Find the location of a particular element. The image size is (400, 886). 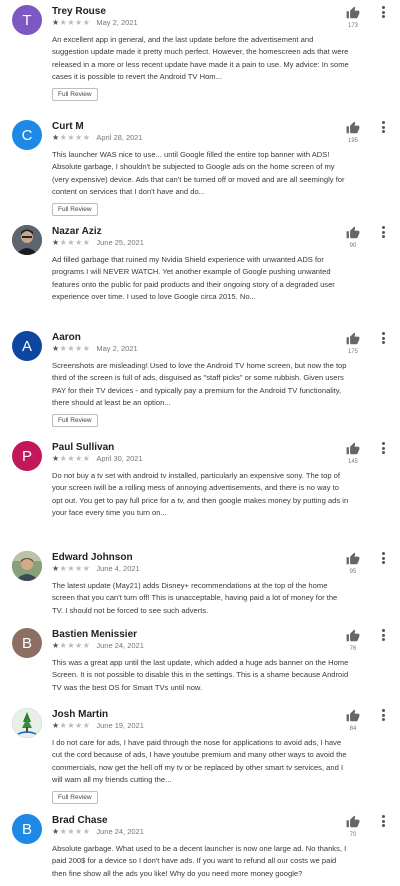

reviewer-name: Josh Martin is located at coordinates (80, 714).